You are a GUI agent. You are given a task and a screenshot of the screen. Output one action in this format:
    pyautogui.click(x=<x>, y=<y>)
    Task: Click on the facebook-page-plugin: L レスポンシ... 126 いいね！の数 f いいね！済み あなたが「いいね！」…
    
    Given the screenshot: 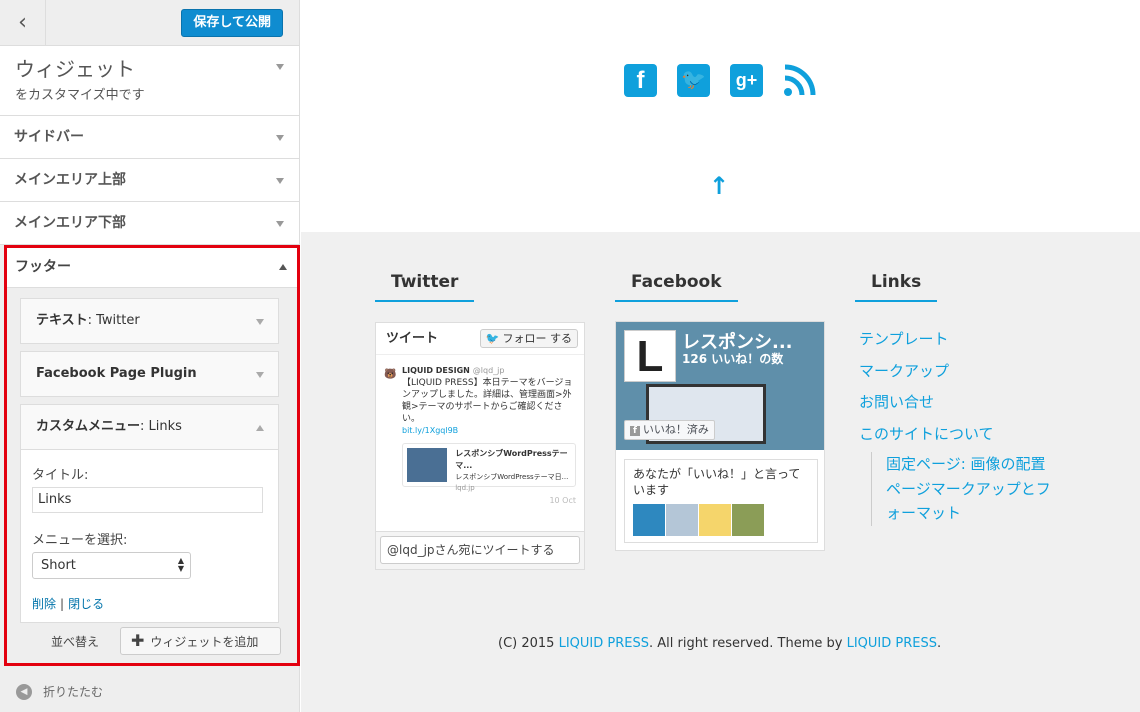 What is the action you would take?
    pyautogui.click(x=720, y=436)
    